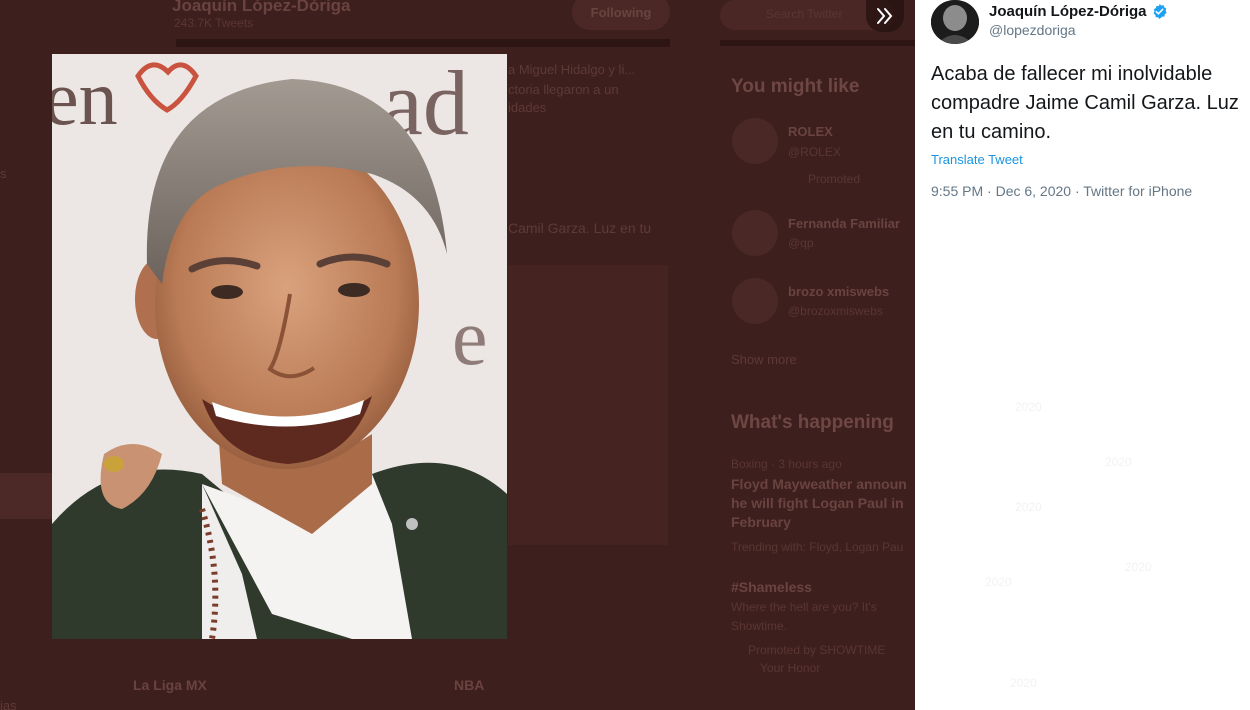 This screenshot has height=710, width=1250. Describe the element at coordinates (977, 159) in the screenshot. I see `translate-tweet-link: Translate Tweet` at that location.